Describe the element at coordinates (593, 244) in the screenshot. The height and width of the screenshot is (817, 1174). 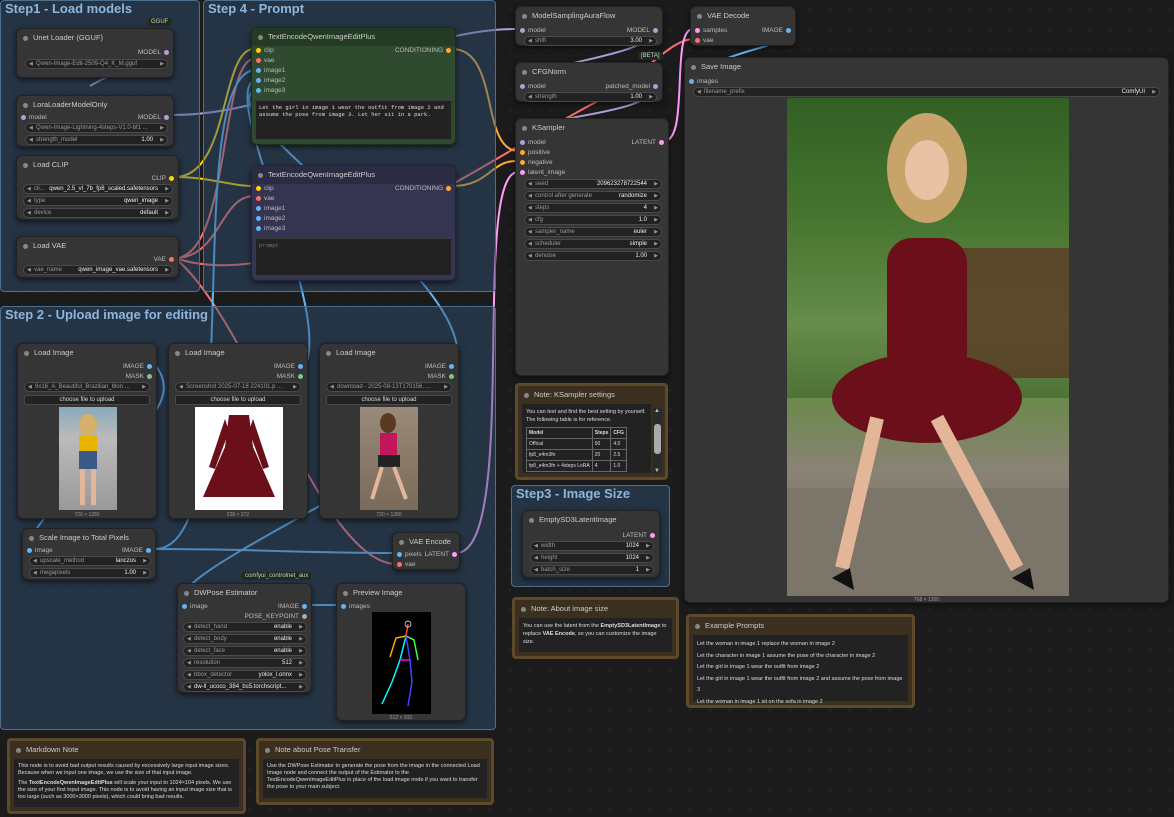
I see `widget-scheduler: scheduler simple` at that location.